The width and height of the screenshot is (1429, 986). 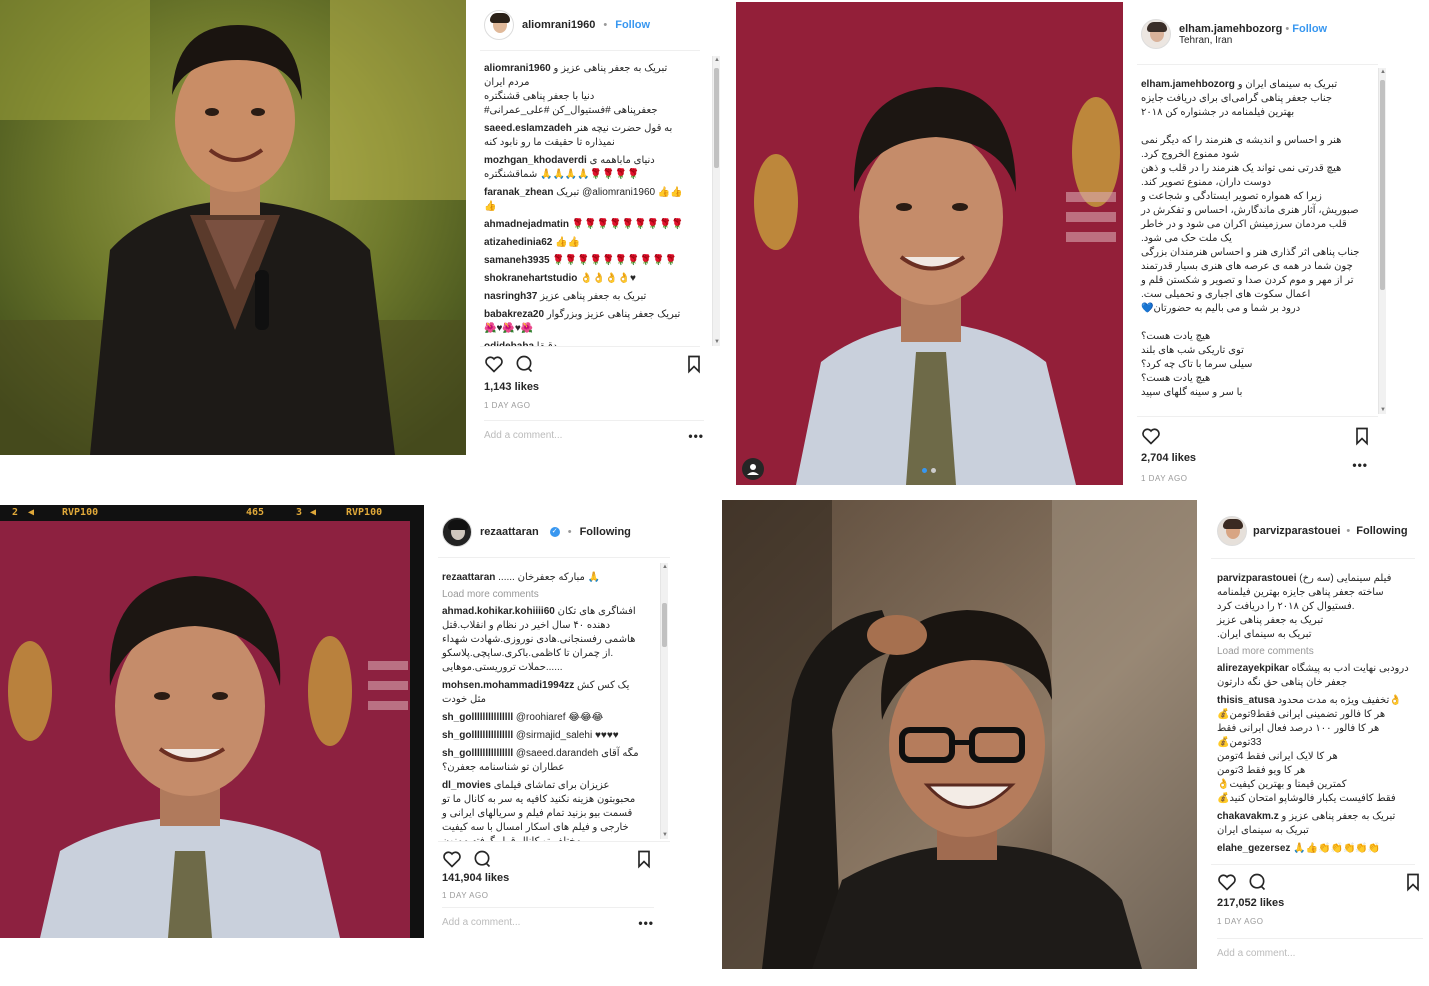 What do you see at coordinates (924, 470) in the screenshot?
I see `carousel-dot-active` at bounding box center [924, 470].